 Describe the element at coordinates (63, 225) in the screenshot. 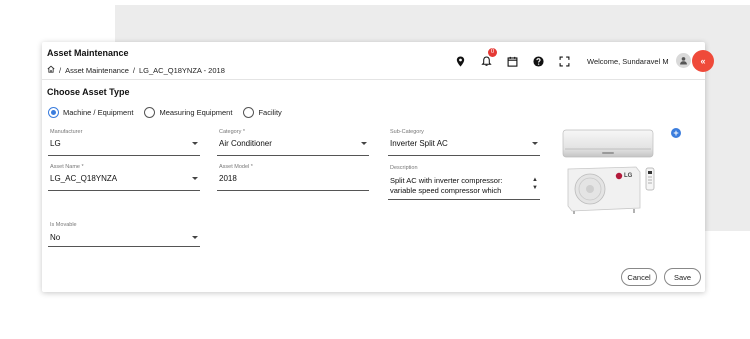

I see `field-label: Is Movable` at that location.